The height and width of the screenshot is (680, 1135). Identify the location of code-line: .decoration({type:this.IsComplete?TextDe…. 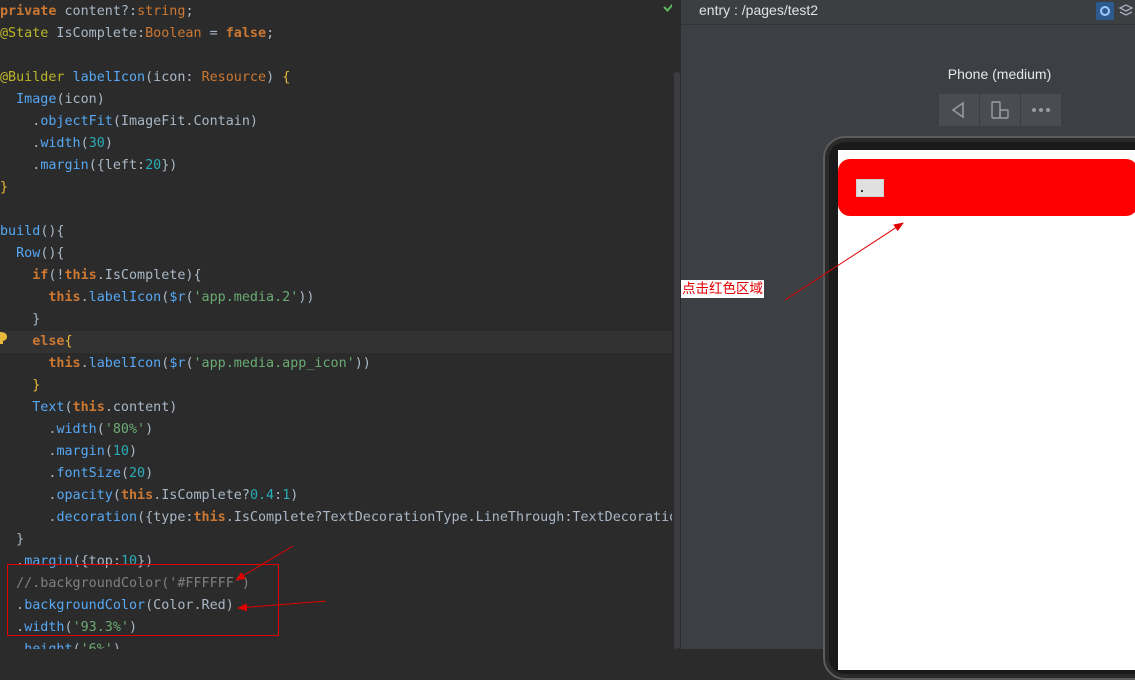
(340, 518).